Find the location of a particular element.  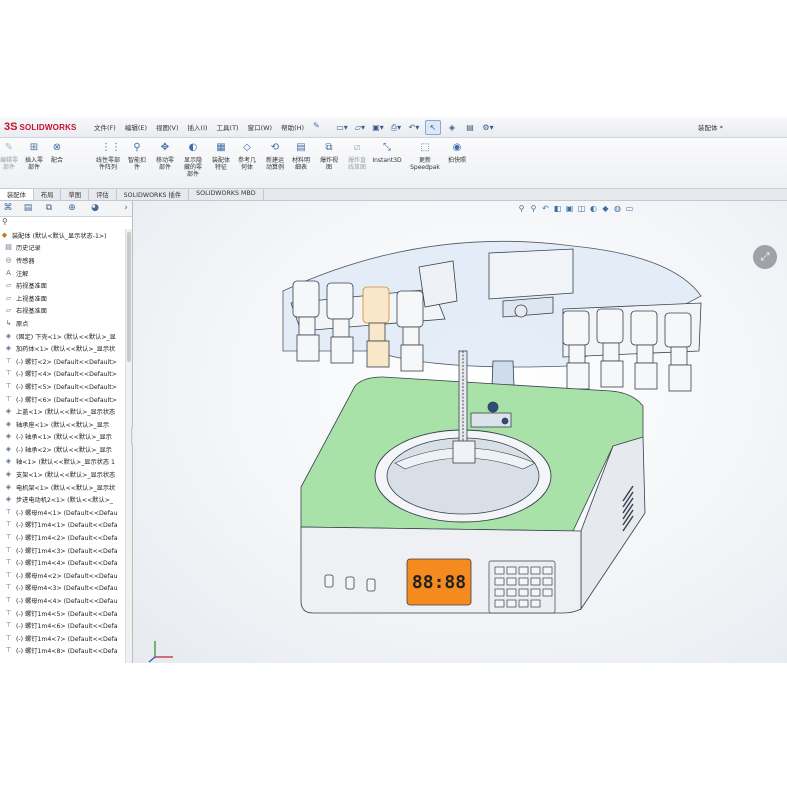

tree-node: ▱ 前视基准面 is located at coordinates (62, 285).